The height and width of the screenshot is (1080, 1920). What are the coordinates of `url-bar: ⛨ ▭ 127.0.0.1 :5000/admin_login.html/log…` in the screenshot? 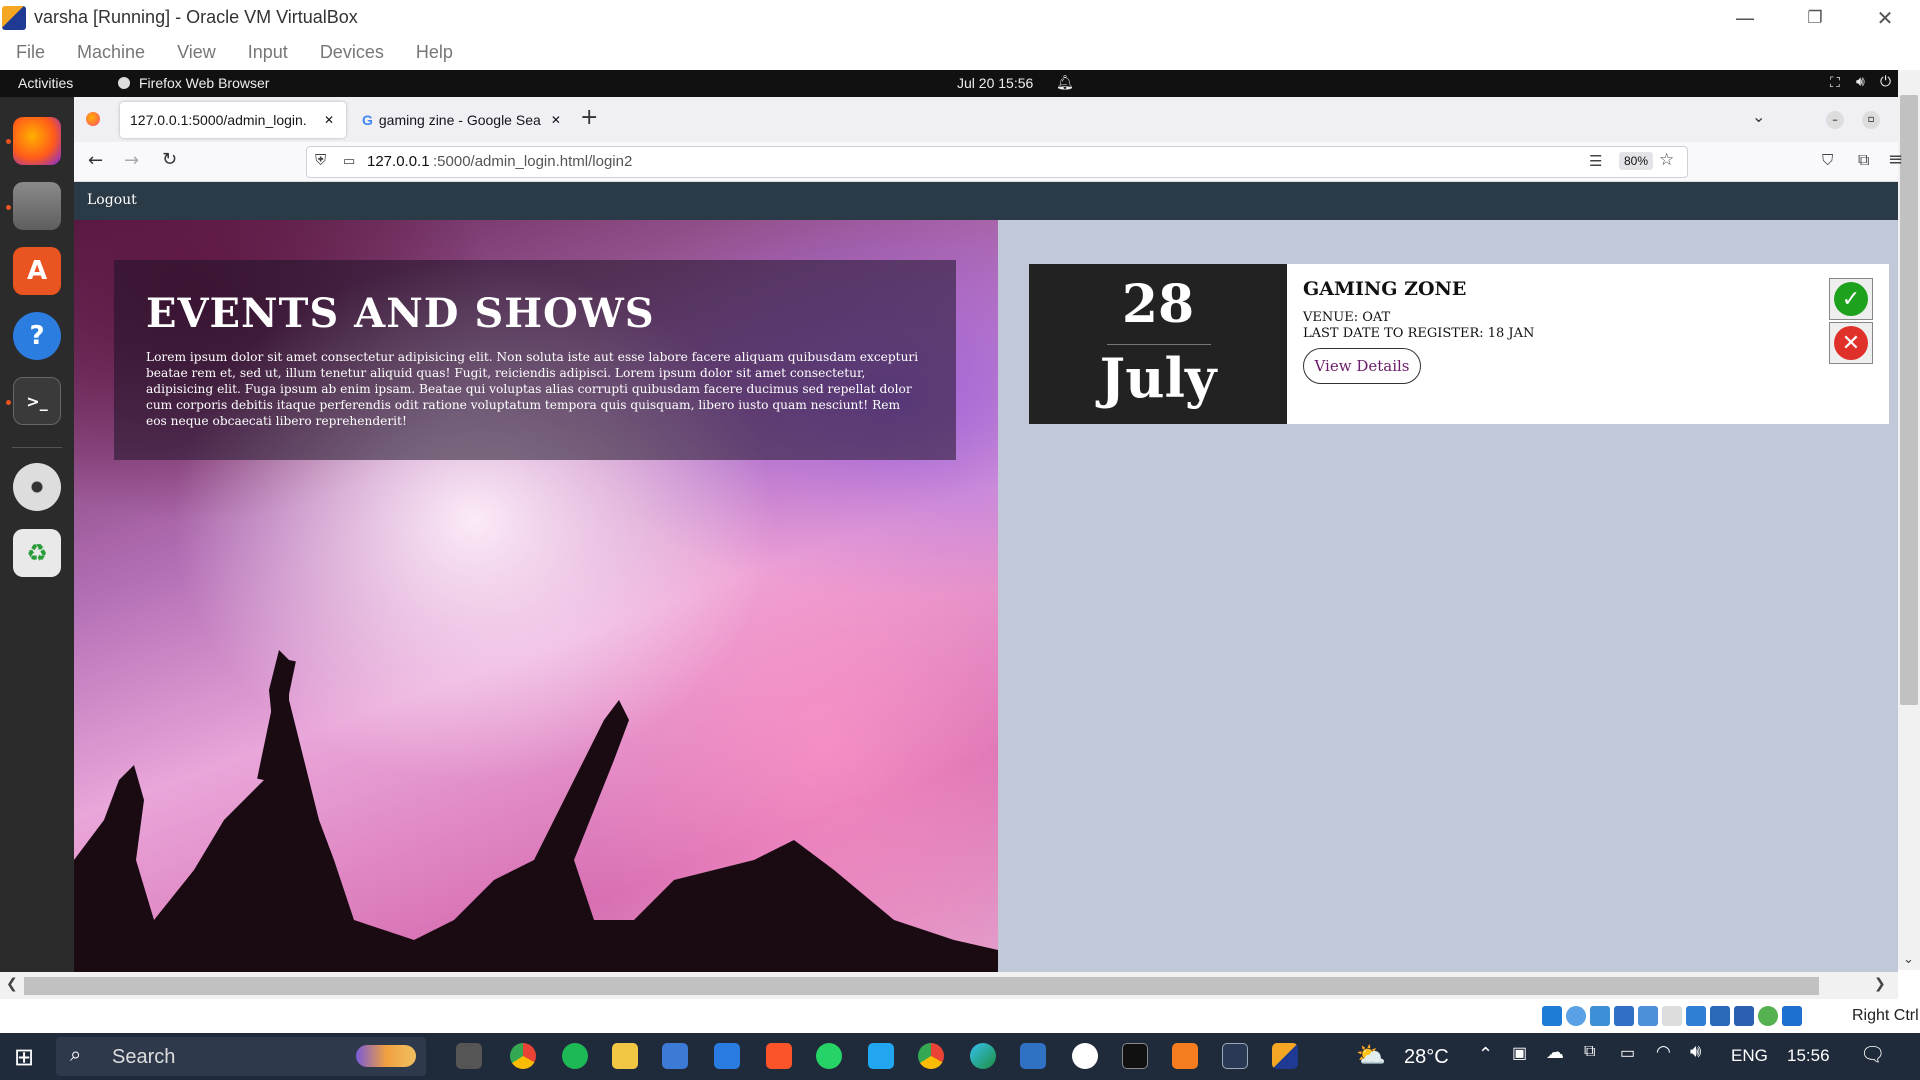 It's located at (997, 162).